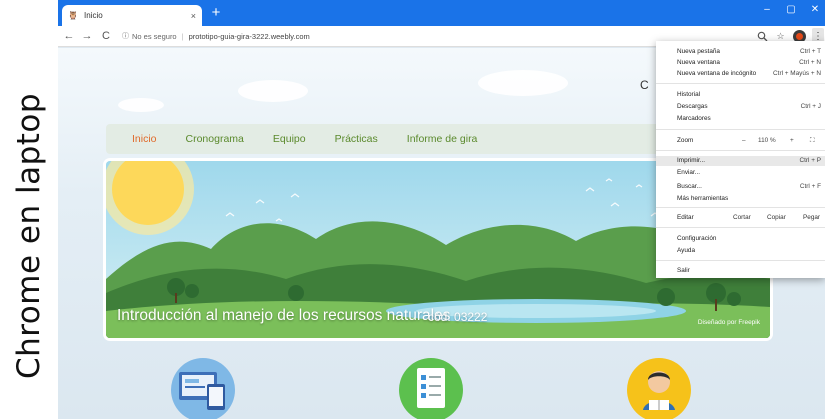 The width and height of the screenshot is (825, 419). I want to click on nav-informe-de-gira: Informe de gira, so click(442, 139).